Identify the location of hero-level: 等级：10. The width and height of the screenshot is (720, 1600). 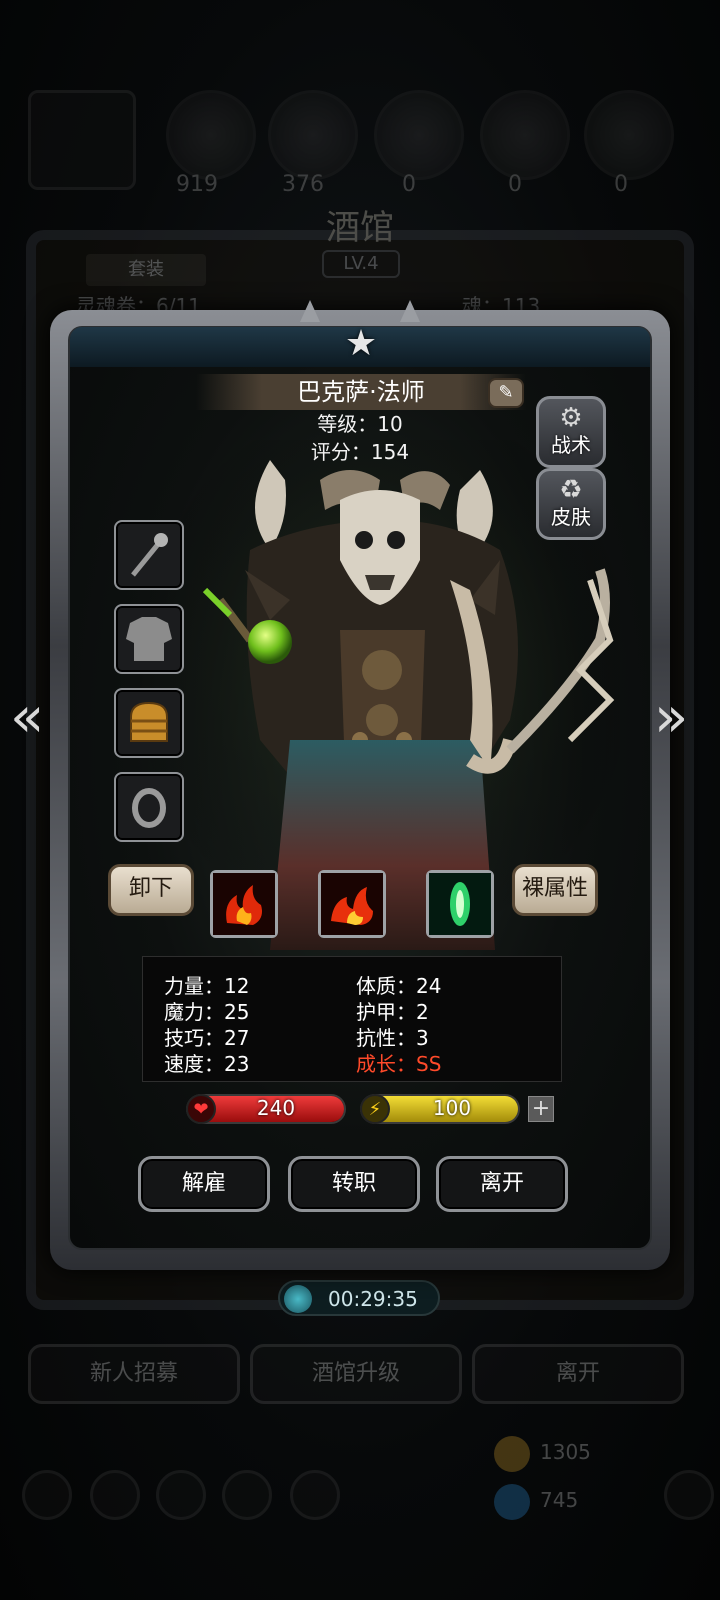
(360, 424).